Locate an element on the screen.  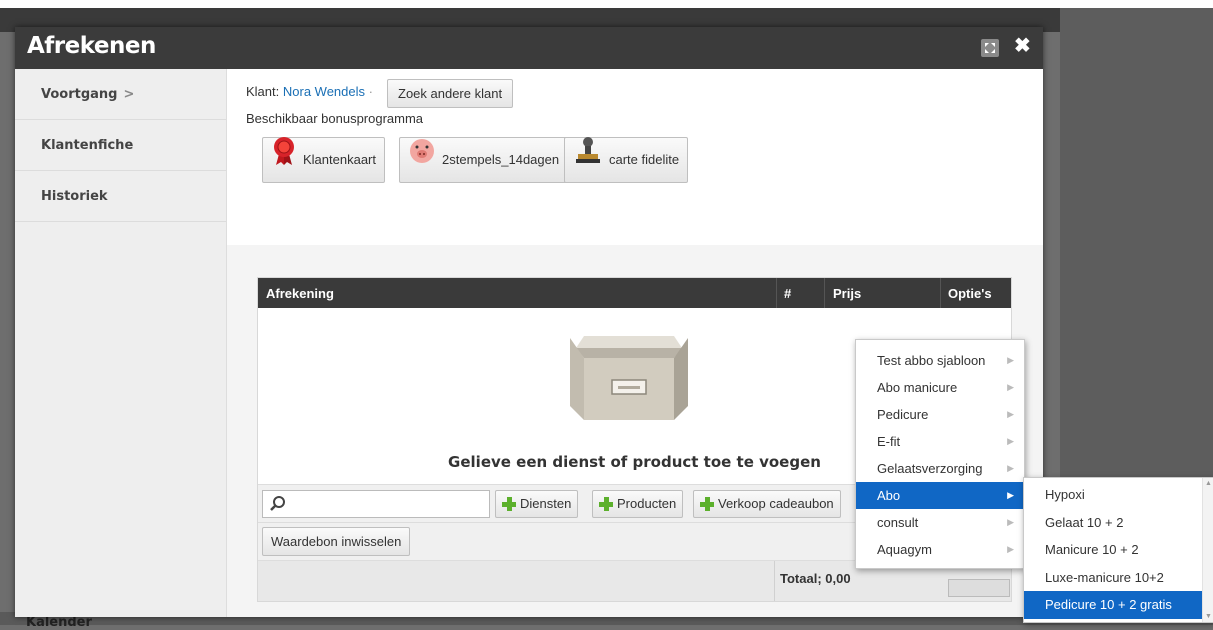
menu-item: Test abbo sjabloon ▶ is located at coordinates (940, 360).